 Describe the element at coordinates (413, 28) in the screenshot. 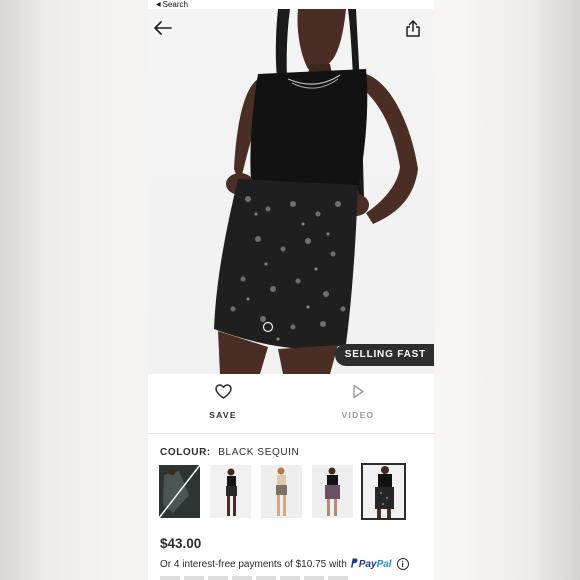

I see `share-icon` at that location.